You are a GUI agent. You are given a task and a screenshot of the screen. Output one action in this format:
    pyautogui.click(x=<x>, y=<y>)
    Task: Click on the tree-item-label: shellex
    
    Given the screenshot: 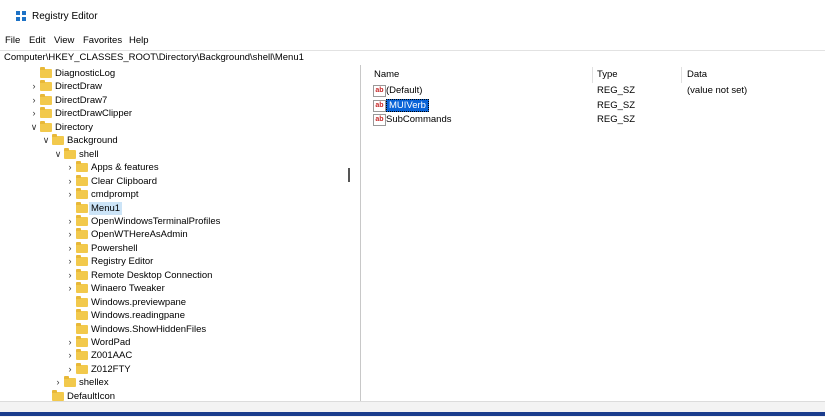 What is the action you would take?
    pyautogui.click(x=94, y=382)
    